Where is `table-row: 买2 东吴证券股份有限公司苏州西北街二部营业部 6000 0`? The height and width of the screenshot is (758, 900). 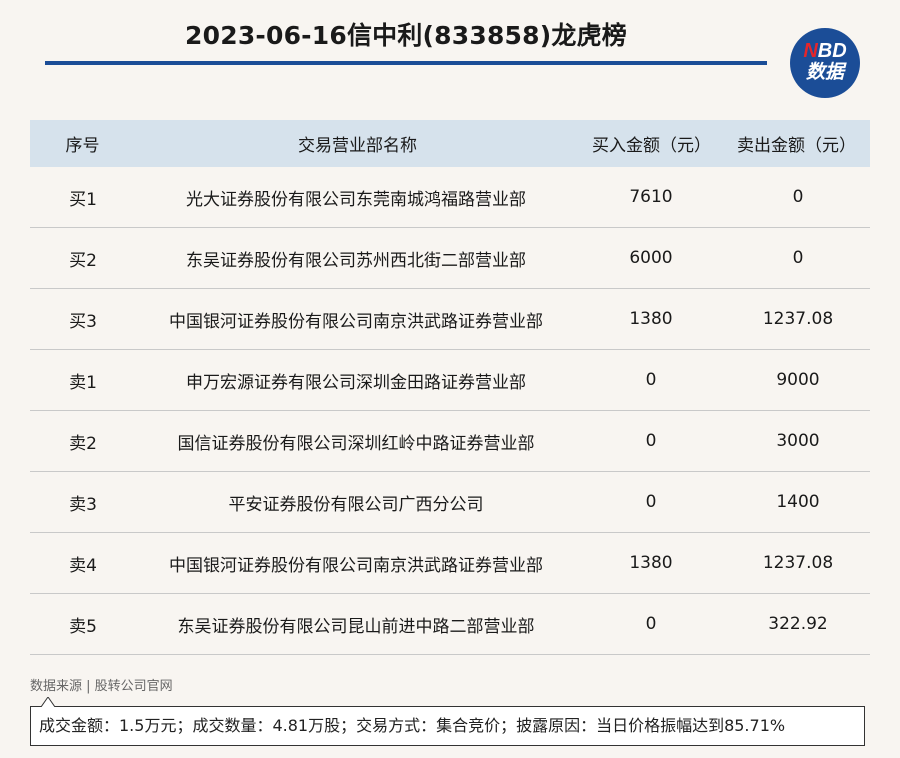
table-row: 买2 东吴证券股份有限公司苏州西北街二部营业部 6000 0 is located at coordinates (450, 258).